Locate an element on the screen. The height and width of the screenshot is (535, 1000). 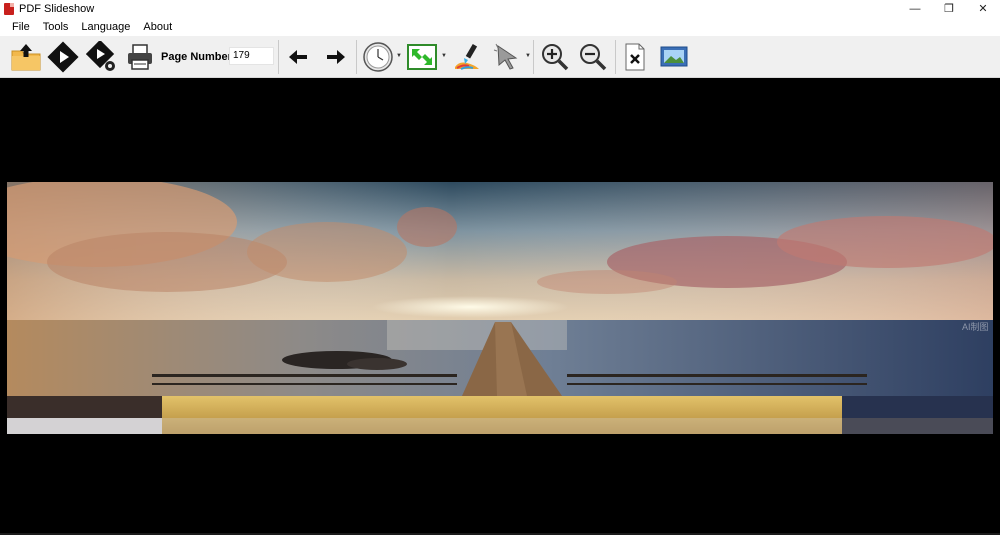
slide-watermark: AI制图 is located at coordinates (975, 326).